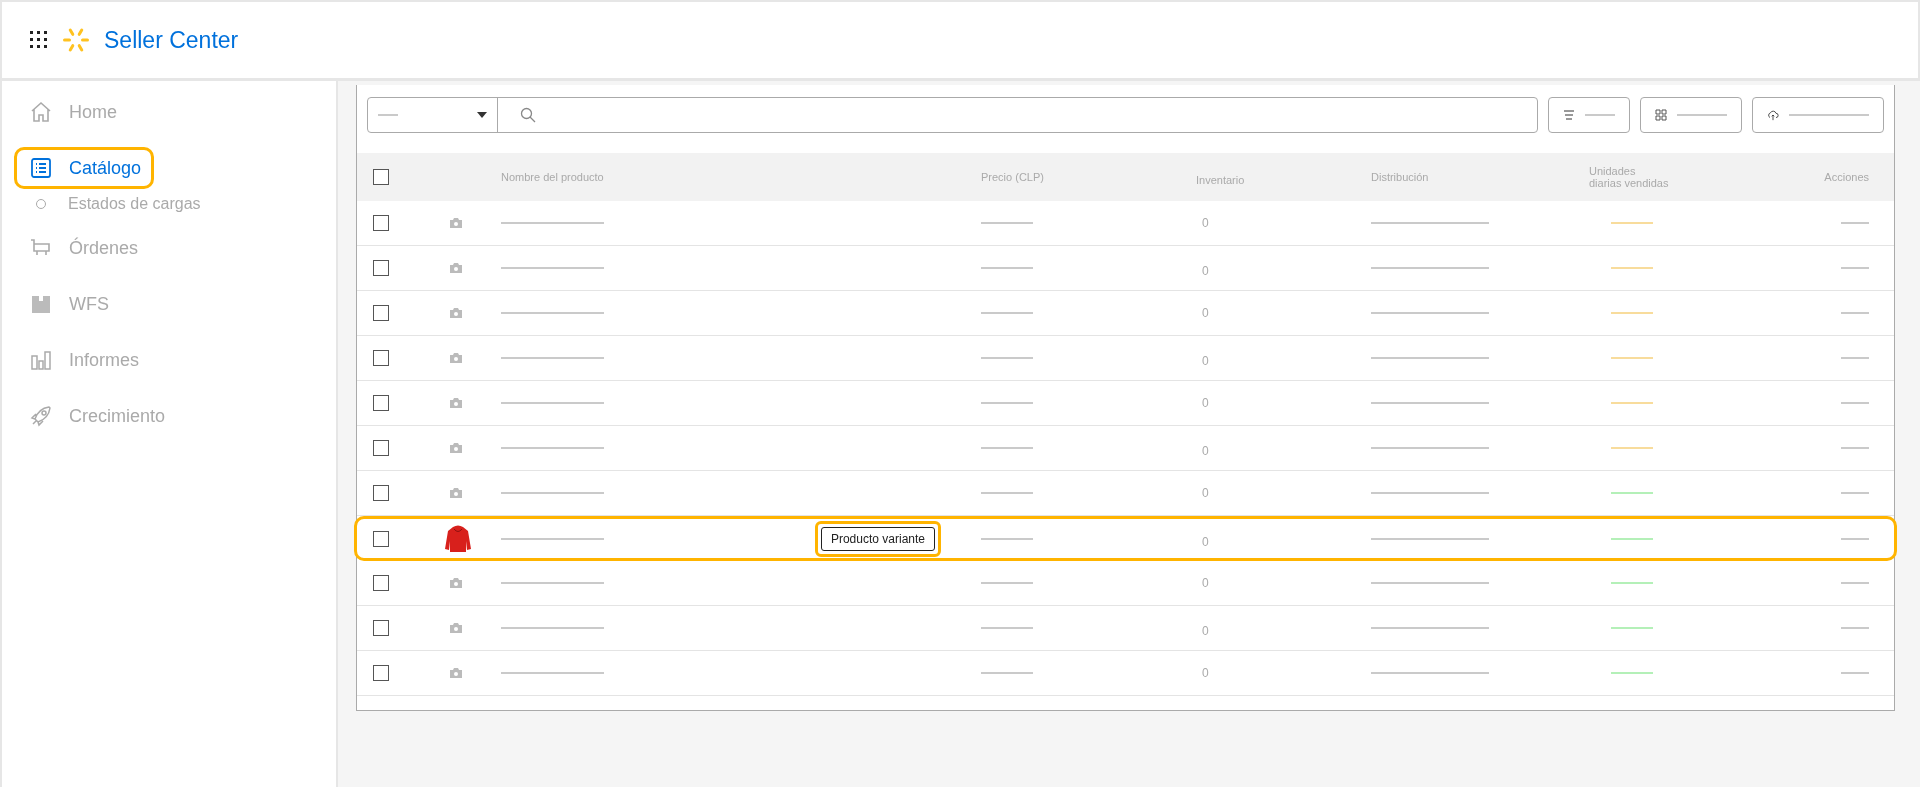 This screenshot has height=787, width=1920. I want to click on lines-icon, so click(1569, 115).